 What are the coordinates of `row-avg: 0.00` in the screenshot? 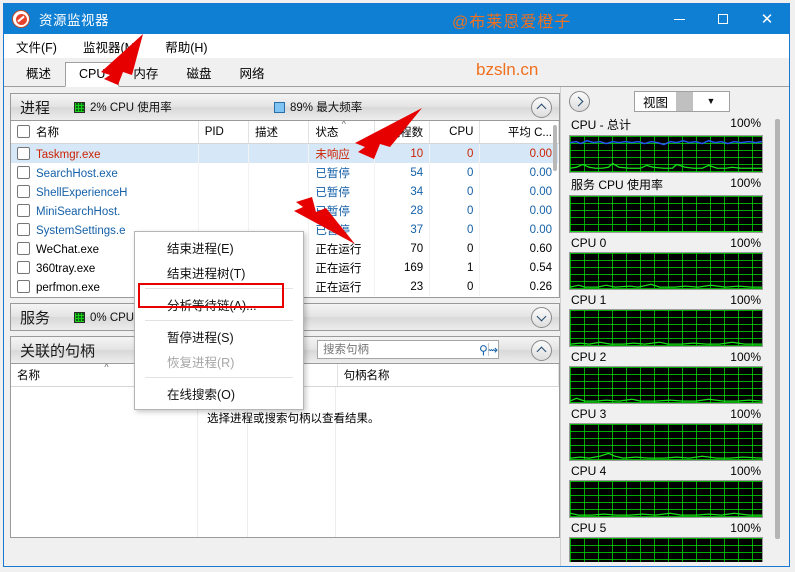 It's located at (519, 172).